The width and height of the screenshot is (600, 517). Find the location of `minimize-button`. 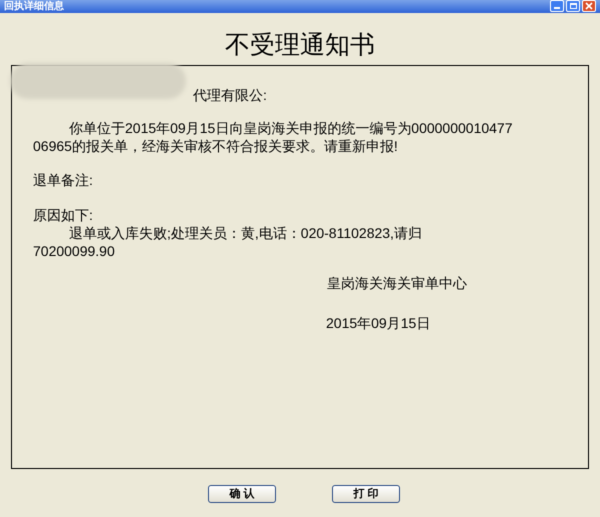

minimize-button is located at coordinates (557, 6).